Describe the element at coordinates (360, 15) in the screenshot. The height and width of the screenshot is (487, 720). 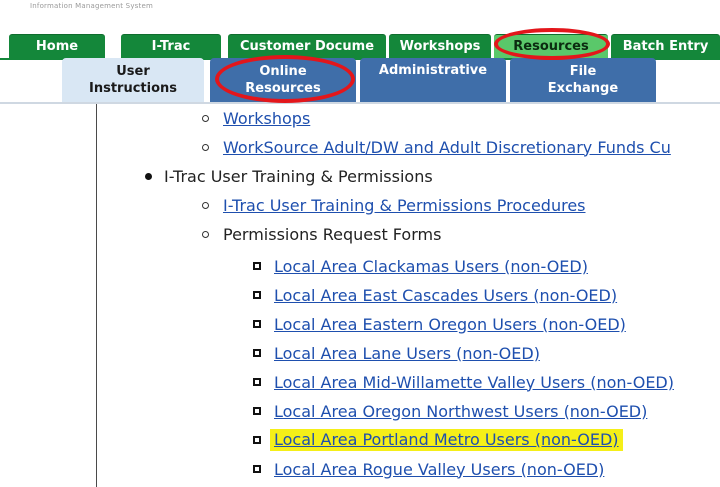
I see `header-strip: Information Management System` at that location.